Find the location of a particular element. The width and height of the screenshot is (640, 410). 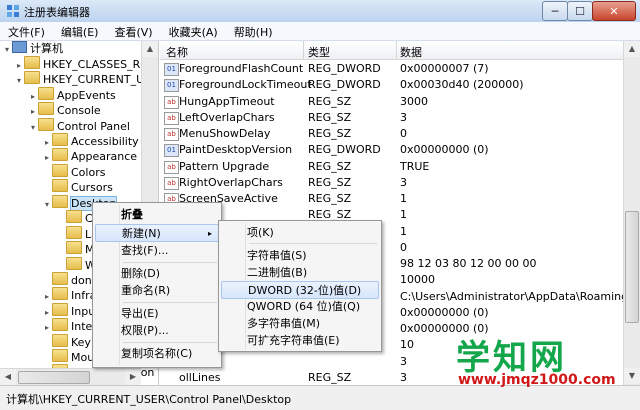

tree-node-hkcu: ▾ HKEY_CURRENT_USER is located at coordinates (86, 79).